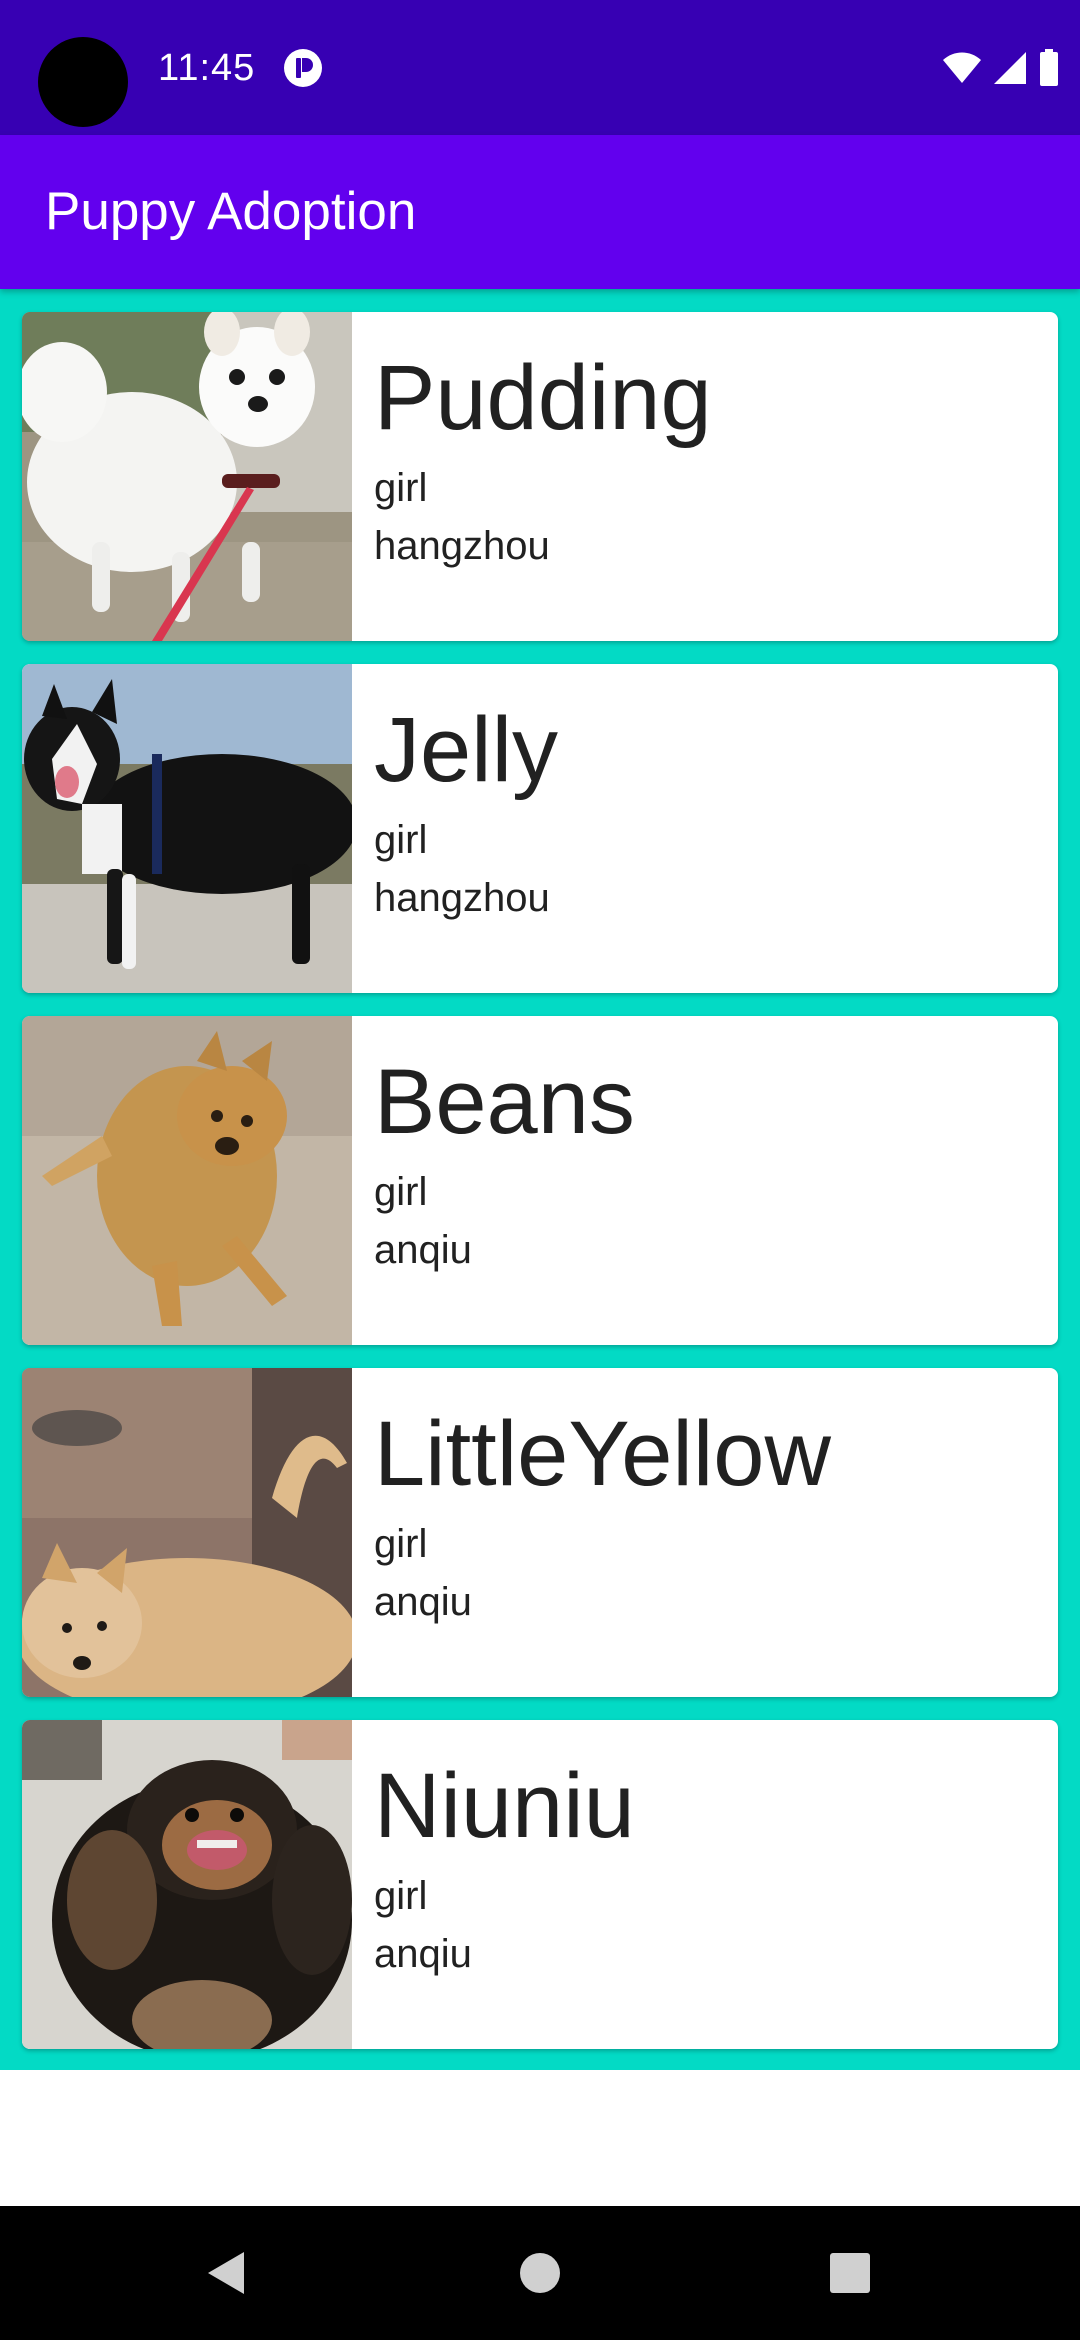 The image size is (1080, 2340). I want to click on recents-icon, so click(850, 2273).